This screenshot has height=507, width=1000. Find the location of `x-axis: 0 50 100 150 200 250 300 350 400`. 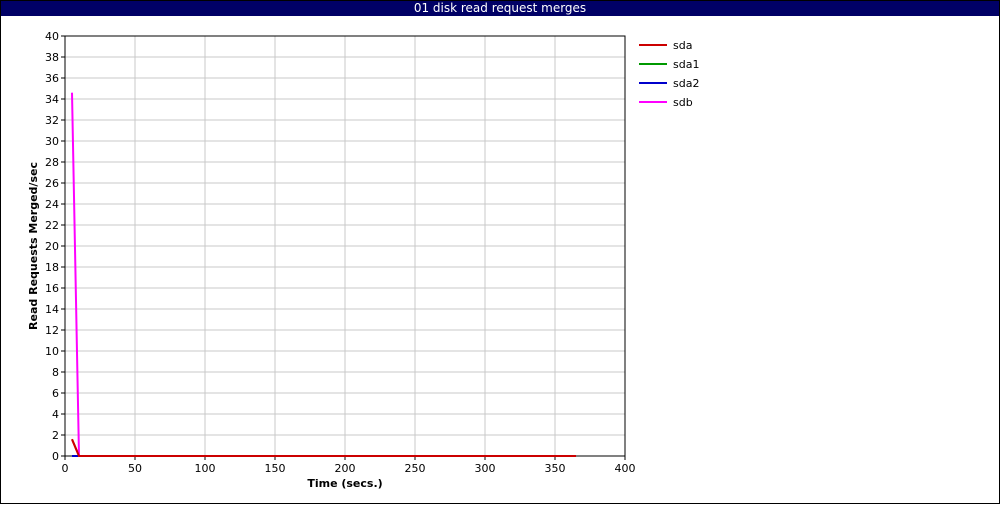

x-axis: 0 50 100 150 200 250 300 350 400 is located at coordinates (349, 465).